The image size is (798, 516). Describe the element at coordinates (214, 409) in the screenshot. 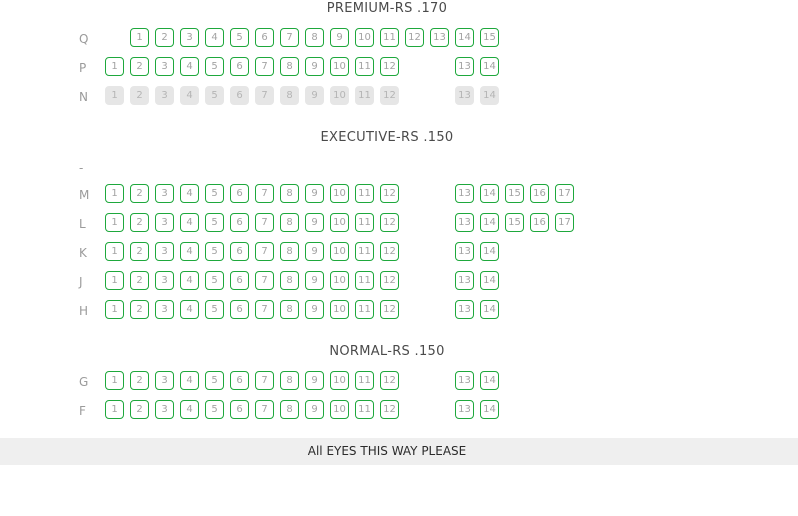

I see `seat-f-5: 5` at that location.